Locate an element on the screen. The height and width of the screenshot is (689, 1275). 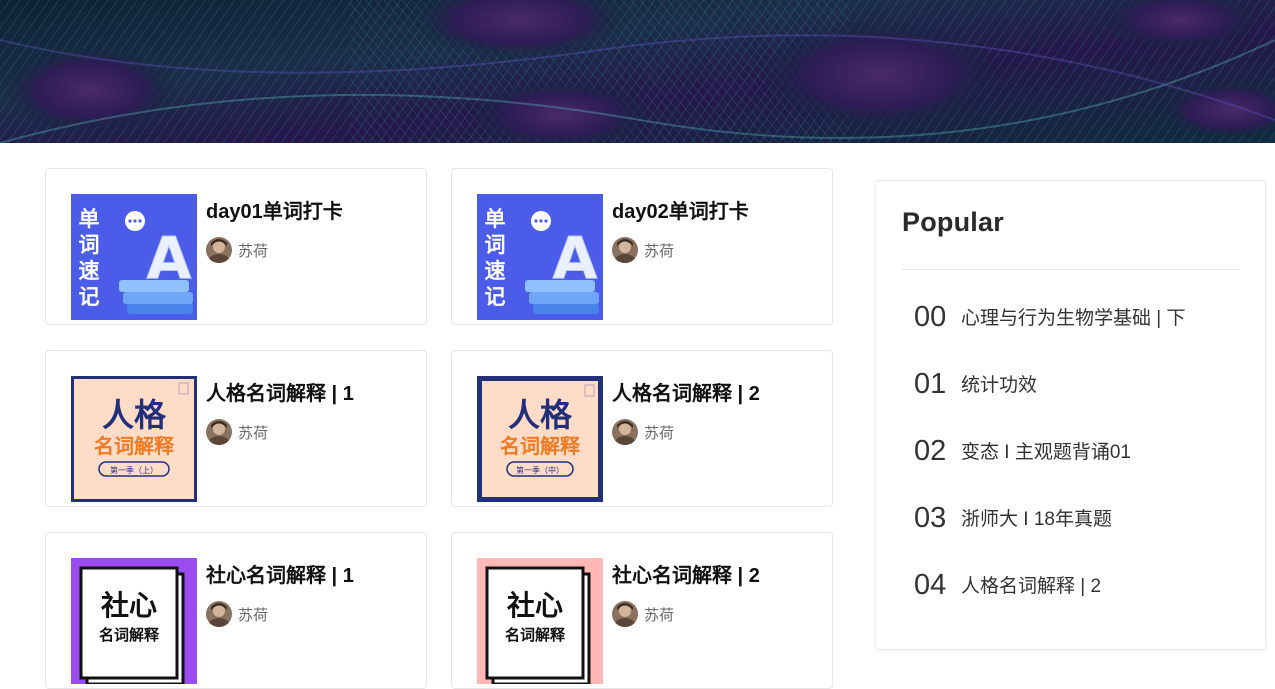
post-card: 单 词 速 记 A day02单词打卡 苏荷 is located at coordinates (642, 246).